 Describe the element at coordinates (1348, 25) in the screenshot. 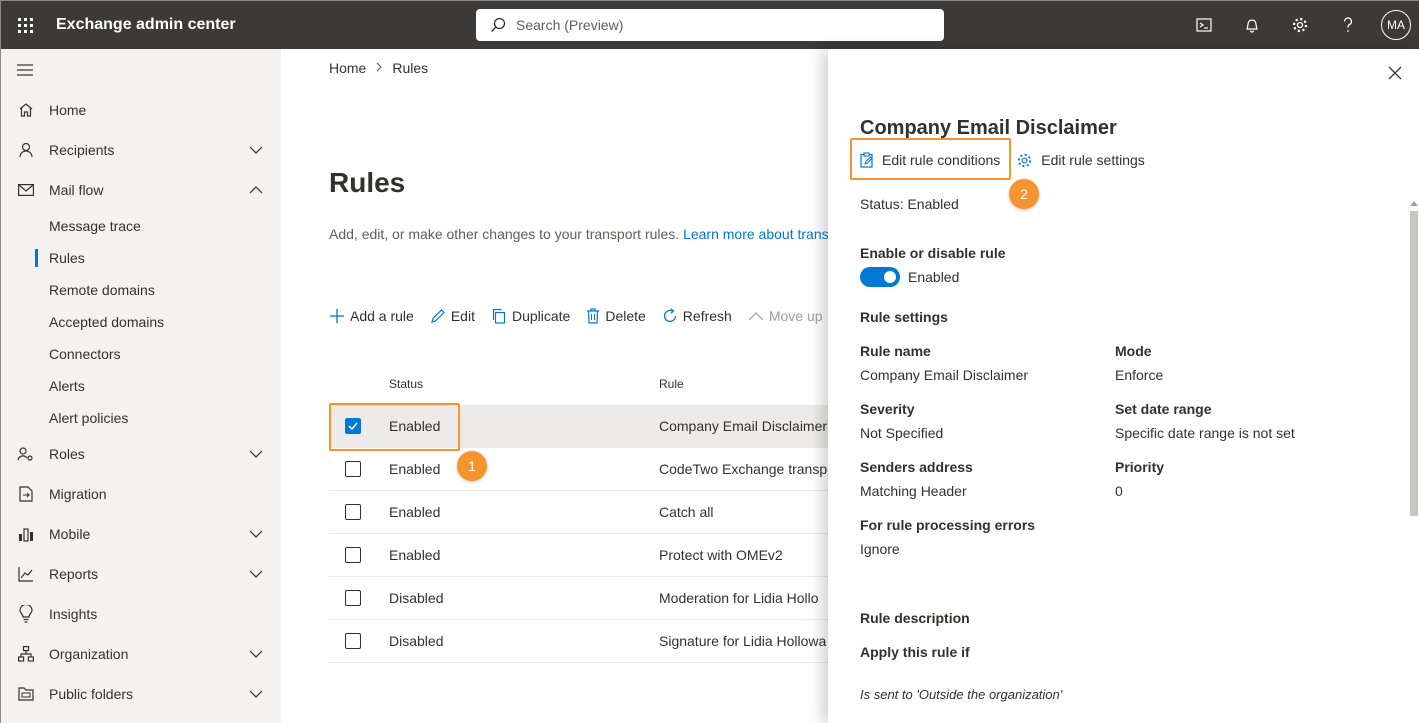

I see `help-button` at that location.